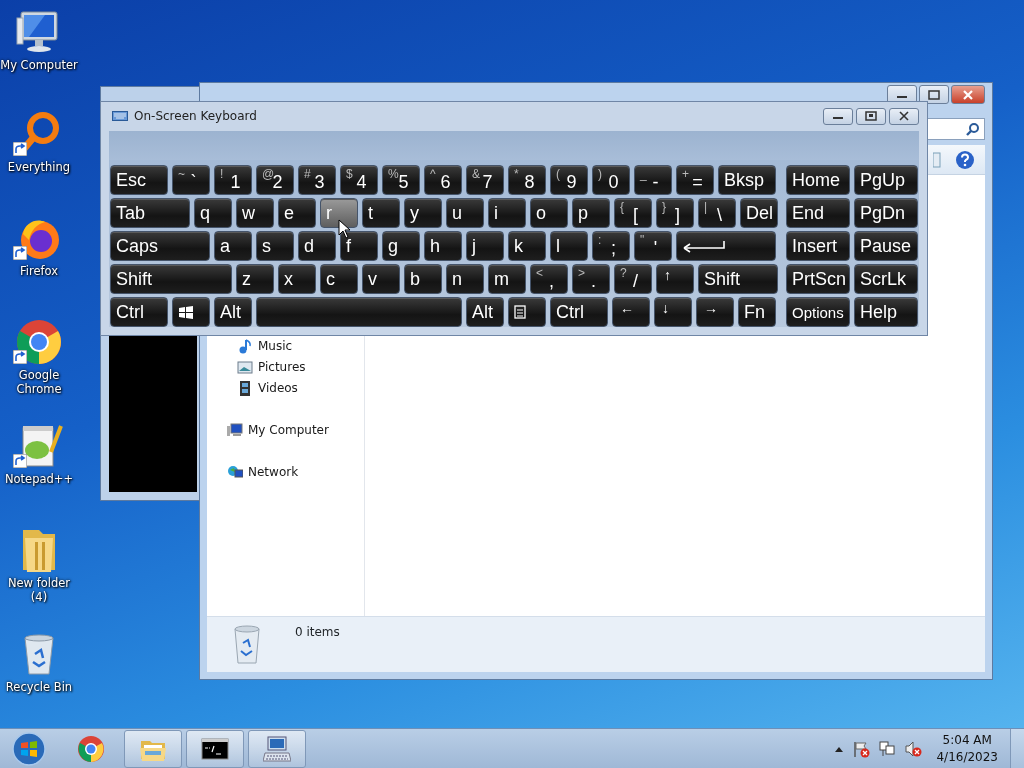 This screenshot has width=1024, height=768. I want to click on nav-item: Videos, so click(278, 387).